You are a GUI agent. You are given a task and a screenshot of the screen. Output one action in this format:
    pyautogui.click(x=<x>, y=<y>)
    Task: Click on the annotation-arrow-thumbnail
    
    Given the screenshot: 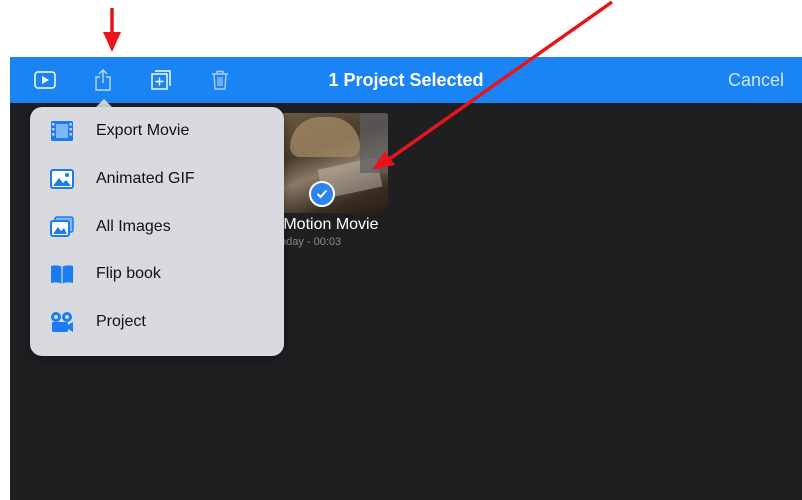 What is the action you would take?
    pyautogui.click(x=493, y=85)
    